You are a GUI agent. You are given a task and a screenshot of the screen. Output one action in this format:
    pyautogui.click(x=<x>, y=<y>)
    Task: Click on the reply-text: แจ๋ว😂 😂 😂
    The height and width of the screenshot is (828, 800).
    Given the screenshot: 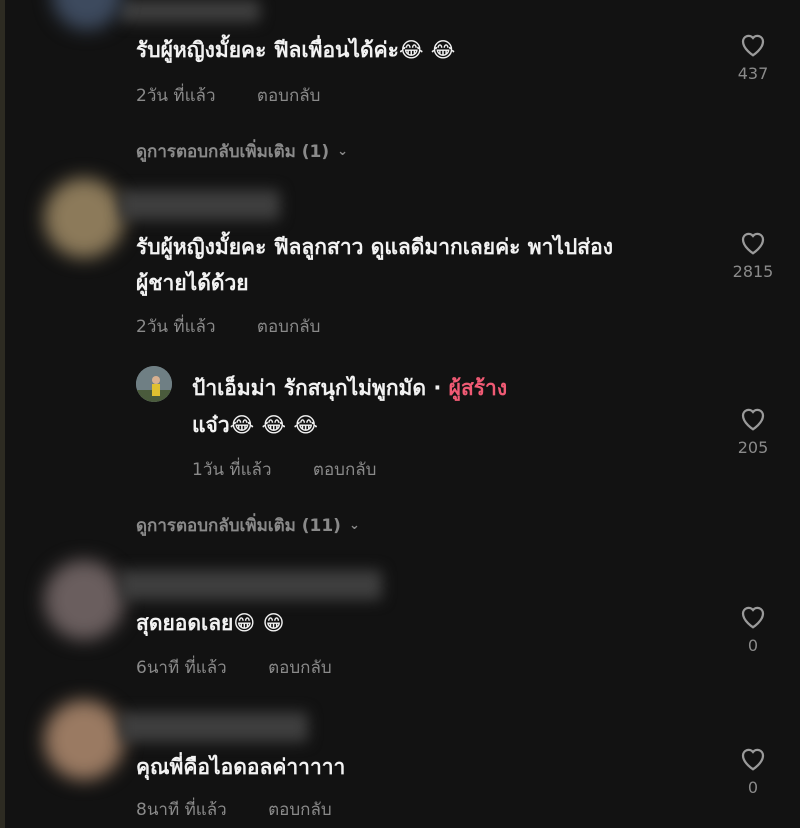 What is the action you would take?
    pyautogui.click(x=255, y=425)
    